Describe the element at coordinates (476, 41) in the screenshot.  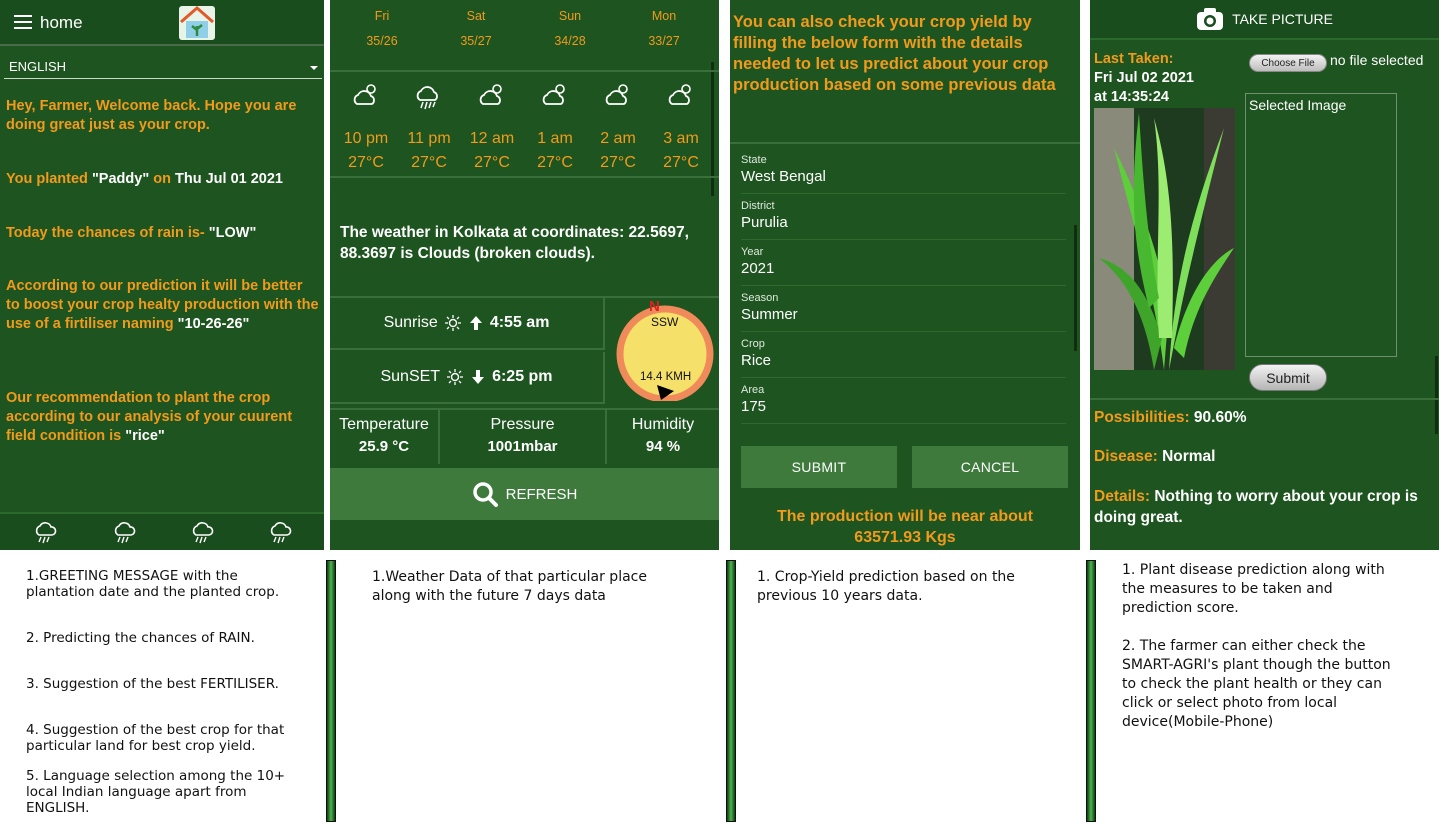
I see `day-temp: 35/27` at that location.